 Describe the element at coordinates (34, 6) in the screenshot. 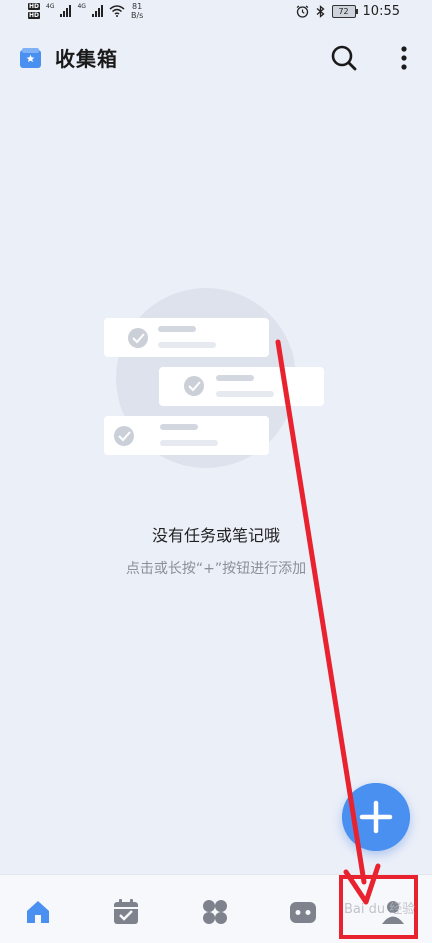

I see `hd-top-label: HD` at that location.